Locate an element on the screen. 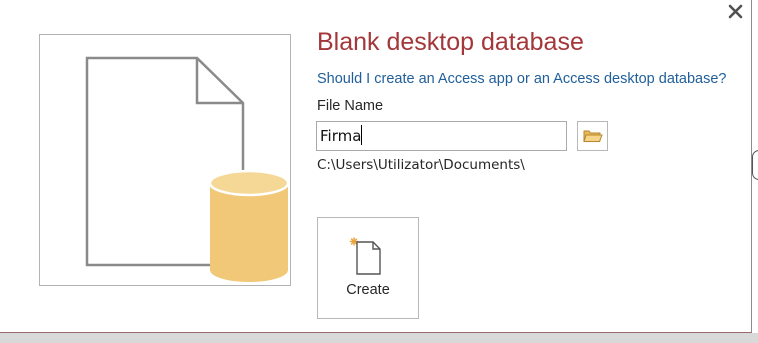 This screenshot has width=758, height=343. text-caret is located at coordinates (361, 135).